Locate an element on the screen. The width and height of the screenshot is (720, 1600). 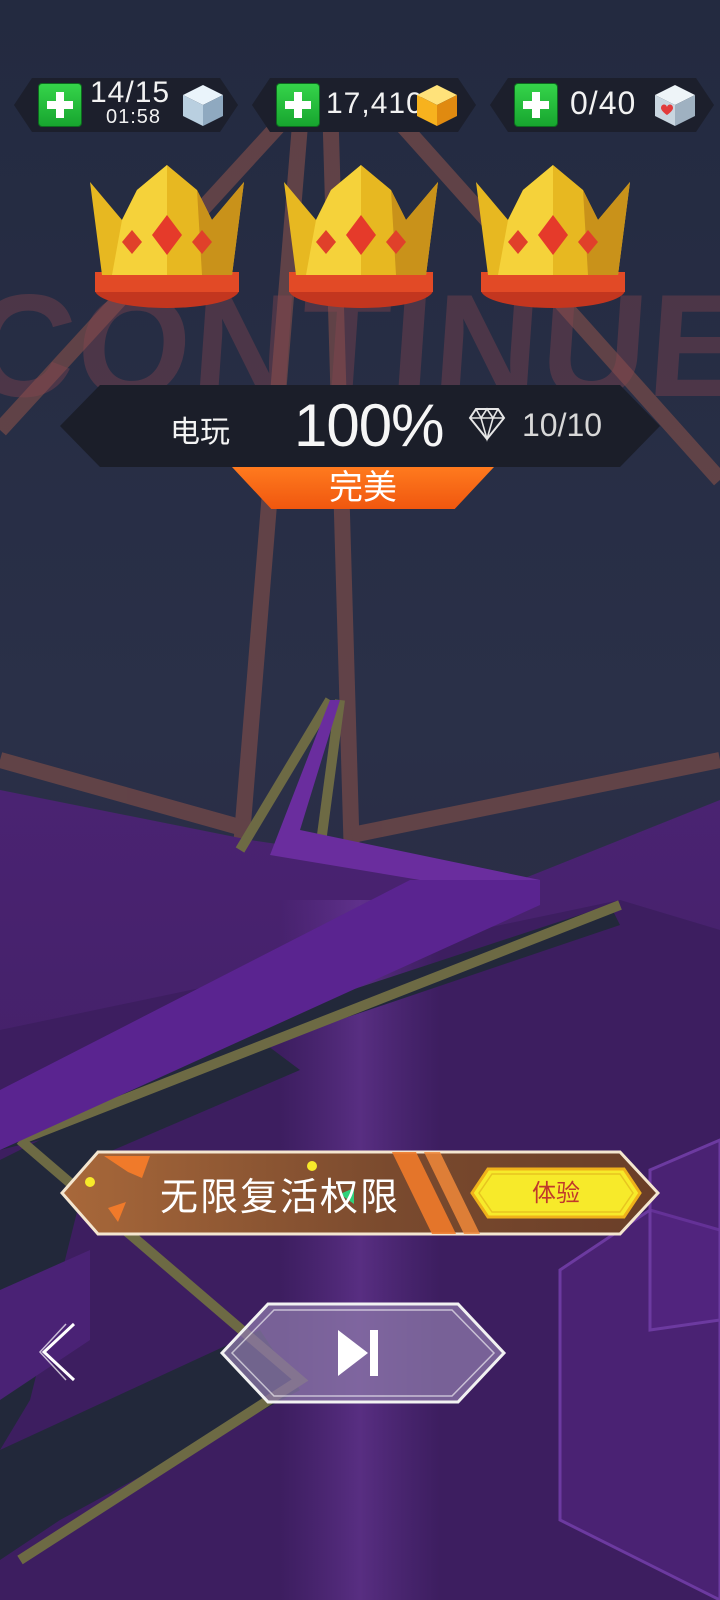
level-result-bar: 电玩 100% 10/10 is located at coordinates (360, 426).